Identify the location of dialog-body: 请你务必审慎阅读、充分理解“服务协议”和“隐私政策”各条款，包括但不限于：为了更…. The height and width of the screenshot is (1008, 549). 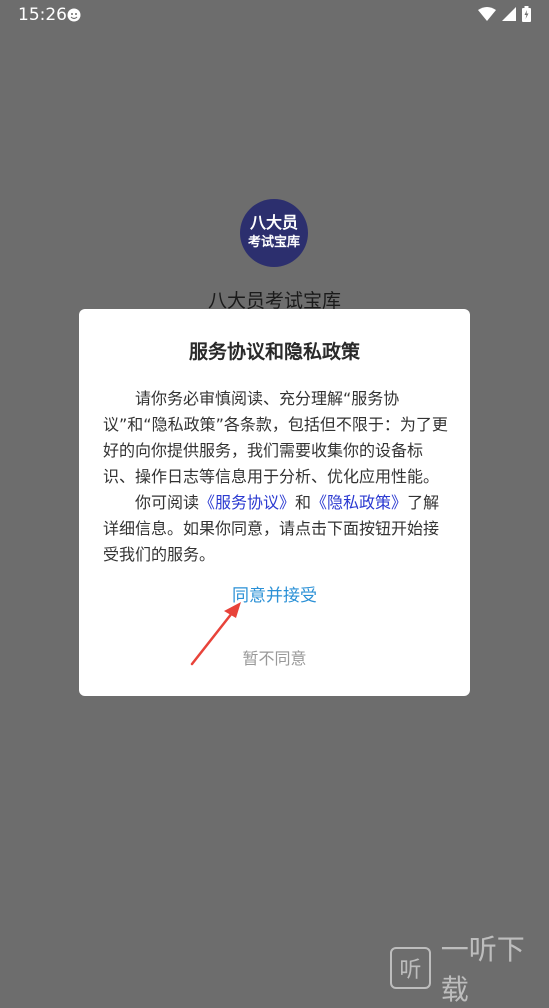
(277, 477).